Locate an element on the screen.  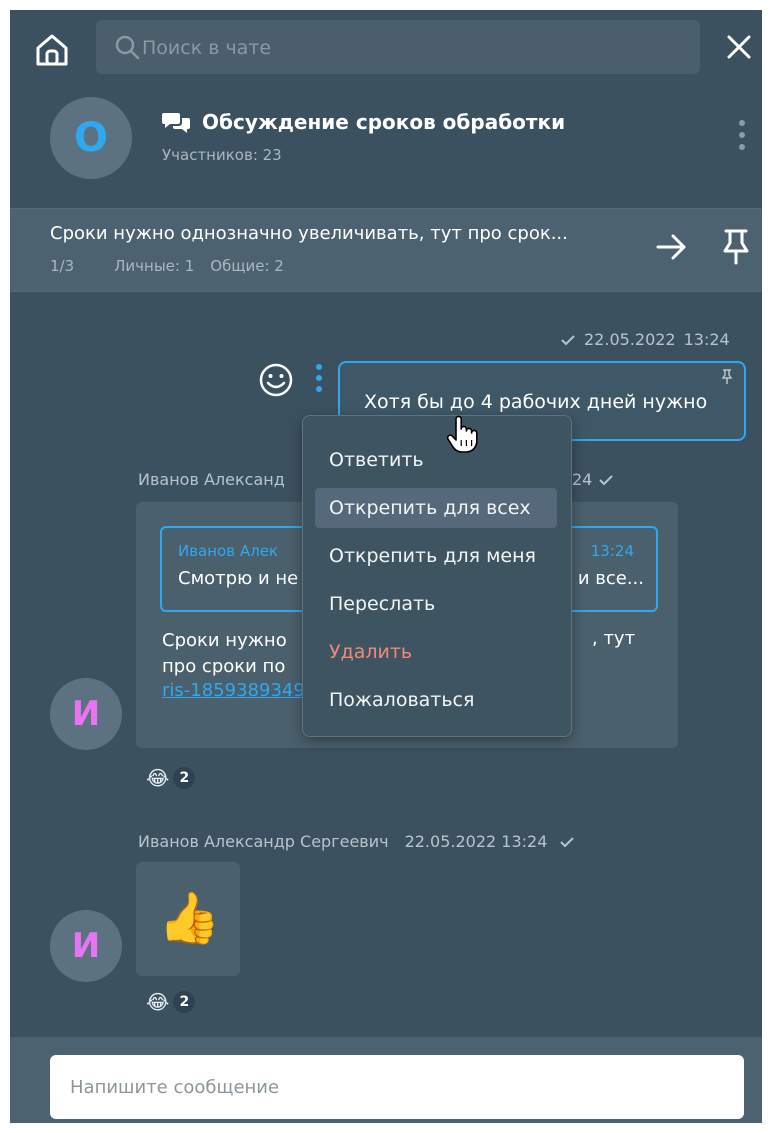
pinned-next-button is located at coordinates (672, 247).